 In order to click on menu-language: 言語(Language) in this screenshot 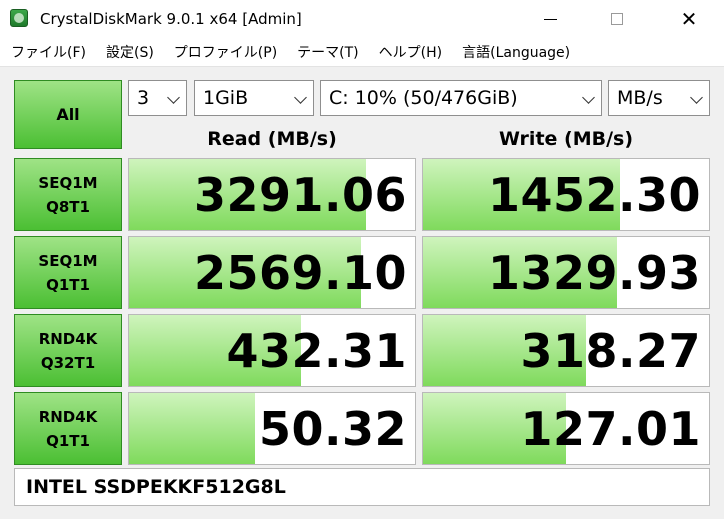, I will do `click(515, 52)`.